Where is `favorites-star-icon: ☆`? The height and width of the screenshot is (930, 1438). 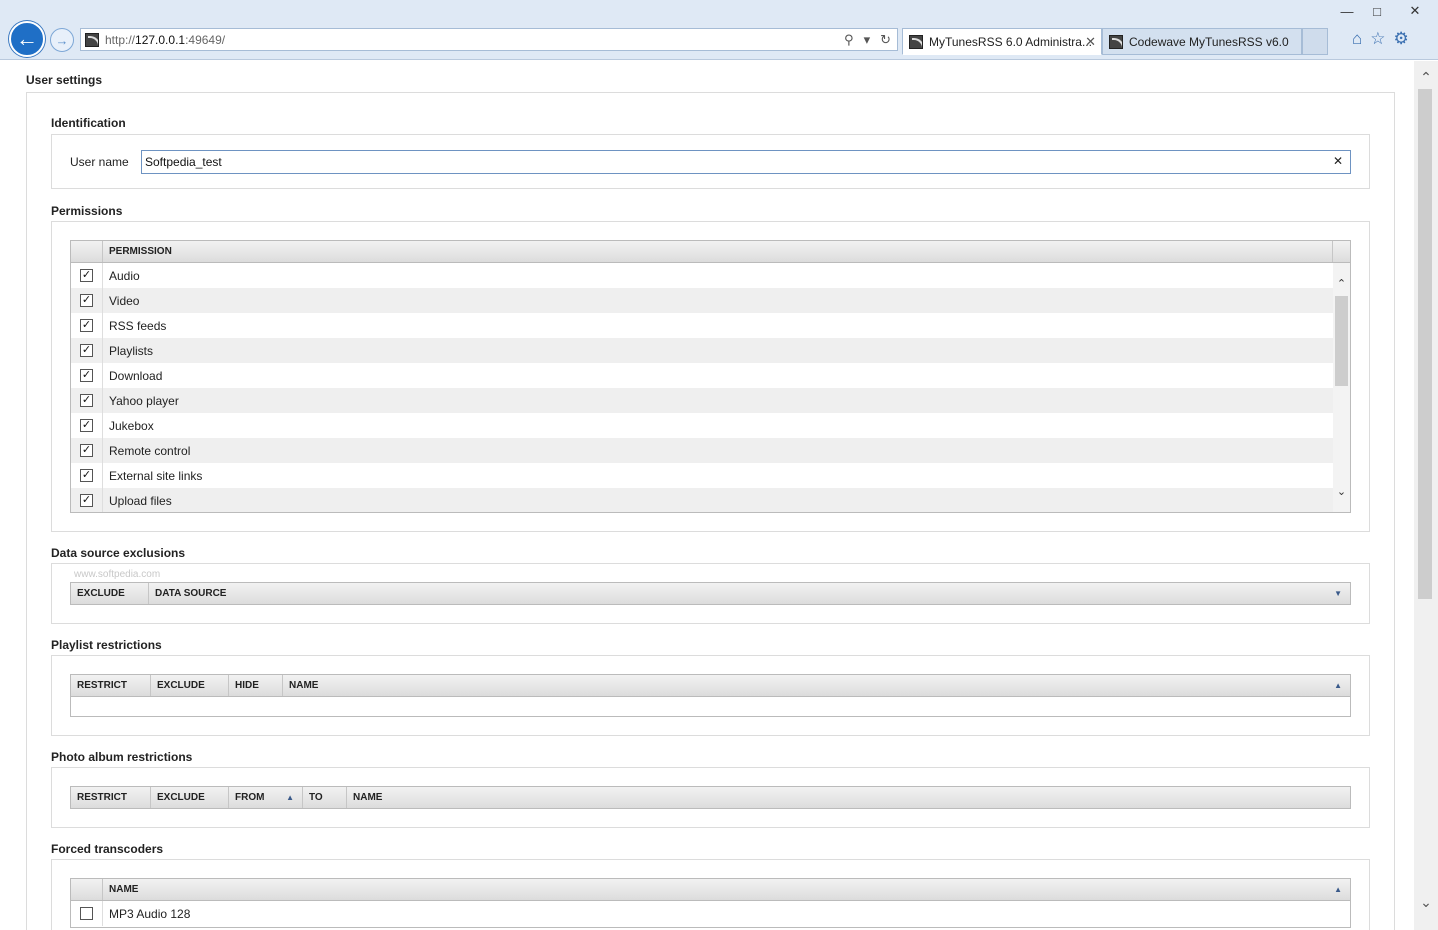 favorites-star-icon: ☆ is located at coordinates (1377, 39).